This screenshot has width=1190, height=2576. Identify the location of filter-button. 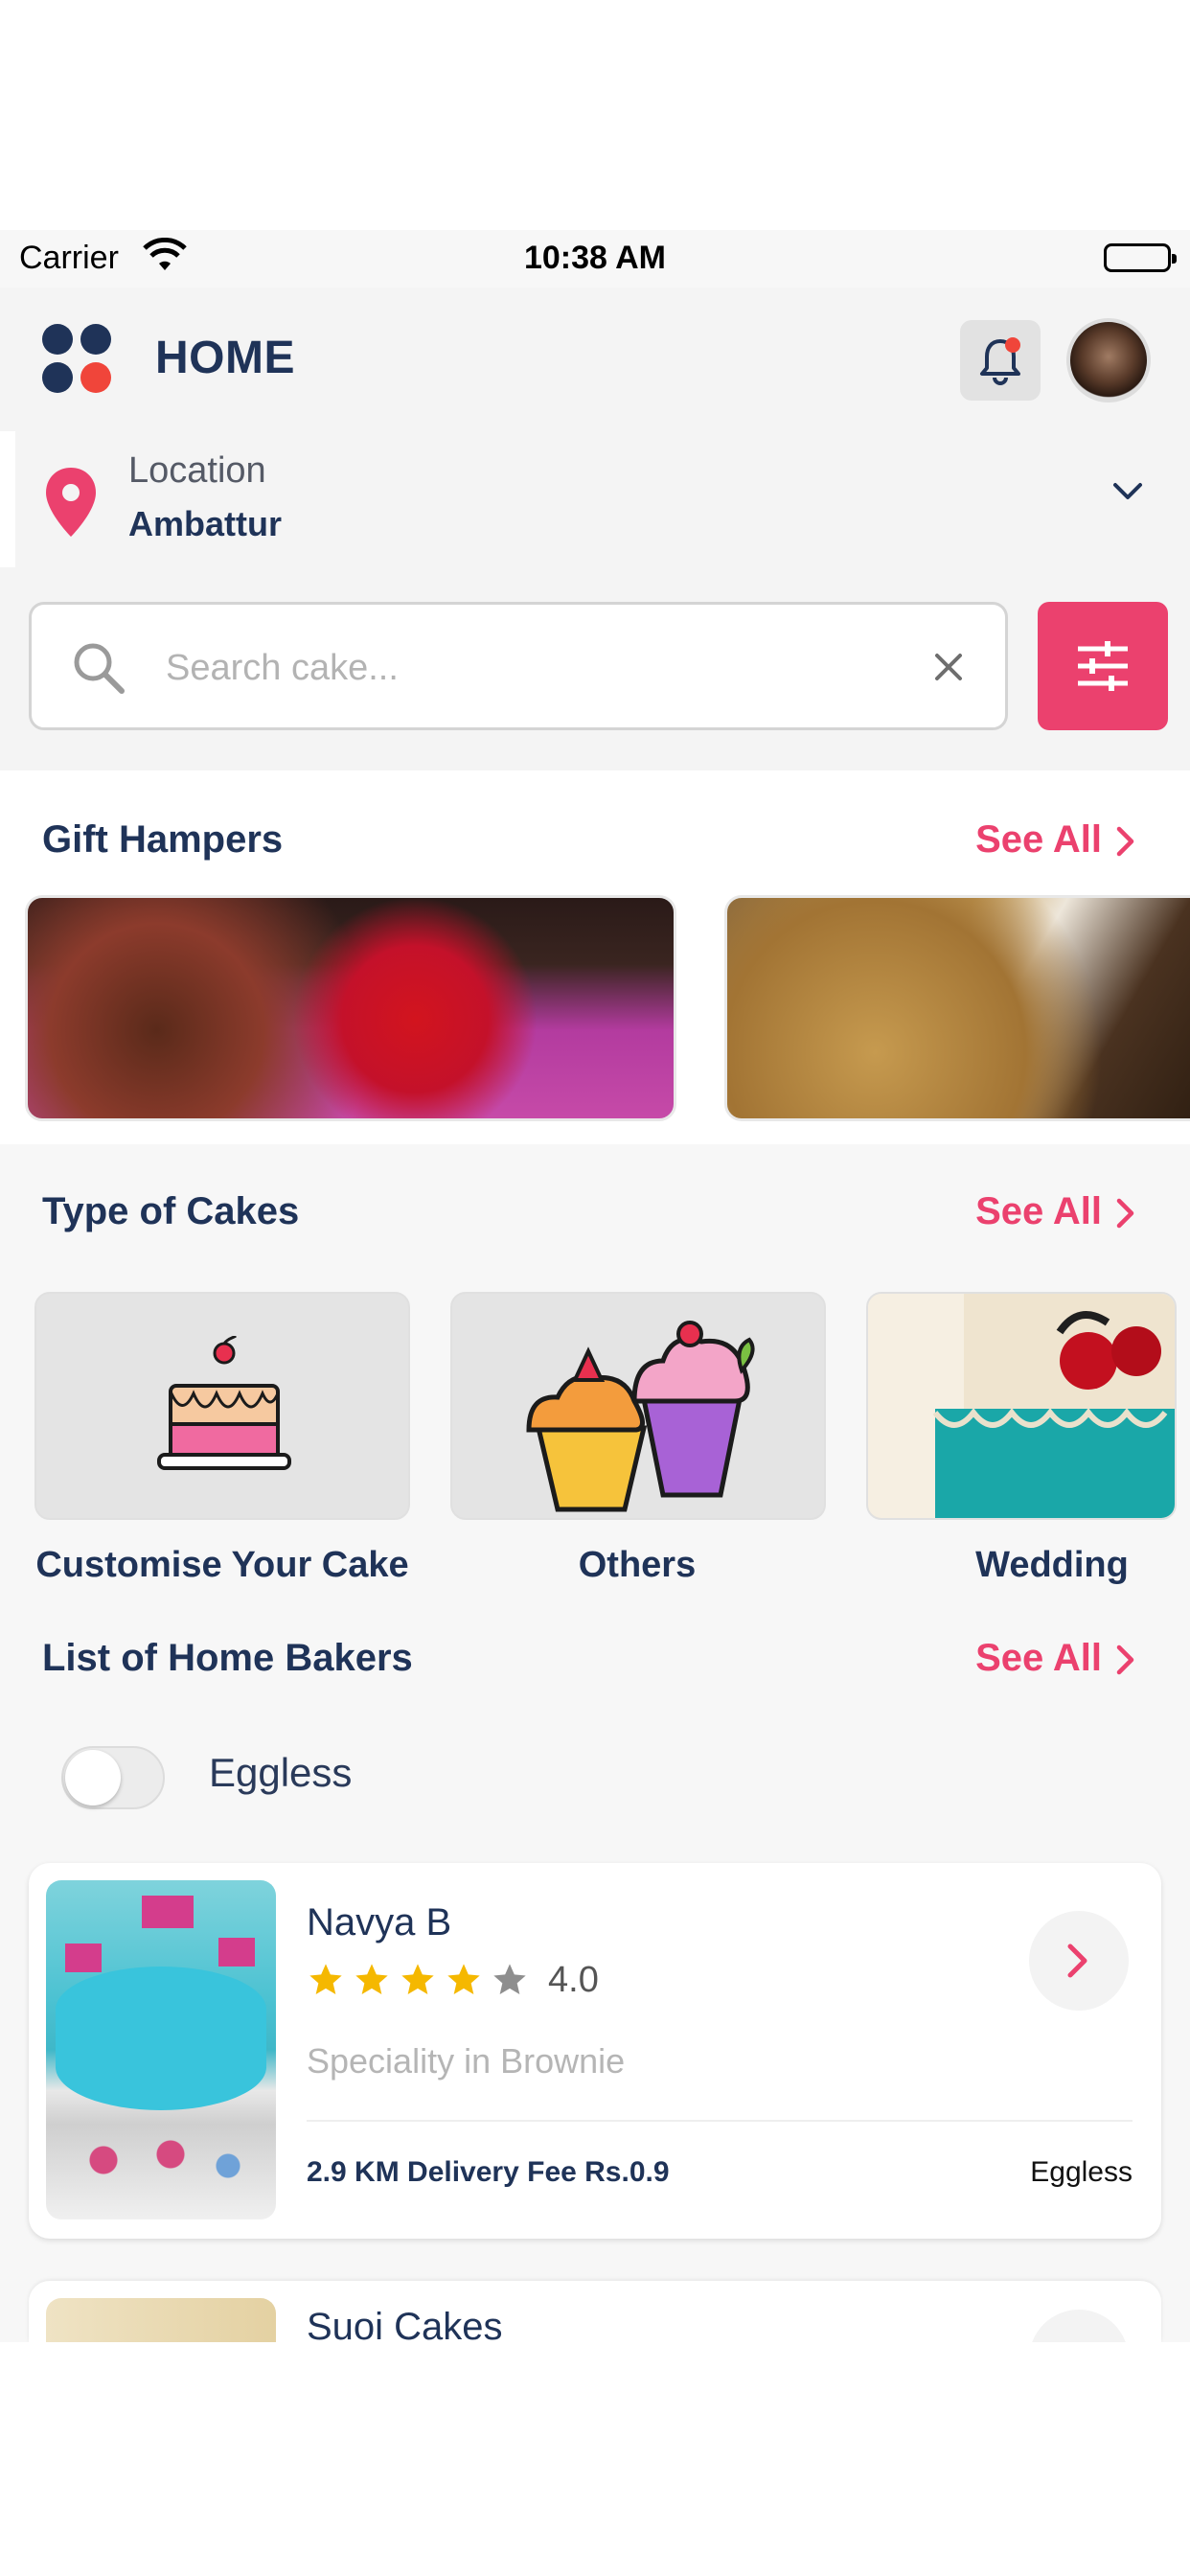
(1103, 666).